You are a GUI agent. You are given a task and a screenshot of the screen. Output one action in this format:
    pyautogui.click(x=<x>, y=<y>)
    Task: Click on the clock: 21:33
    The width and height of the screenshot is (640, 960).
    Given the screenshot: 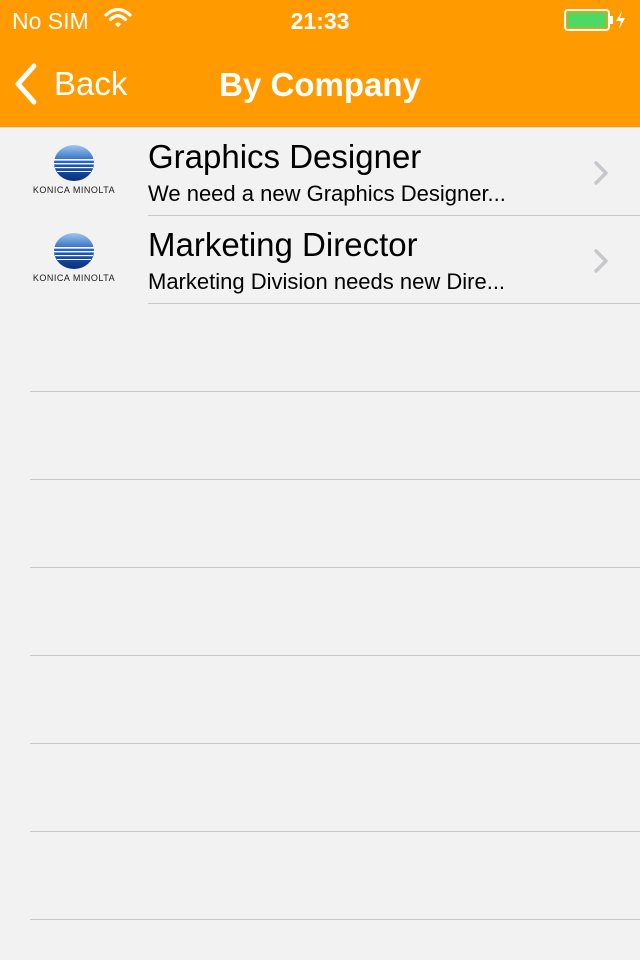 What is the action you would take?
    pyautogui.click(x=320, y=21)
    